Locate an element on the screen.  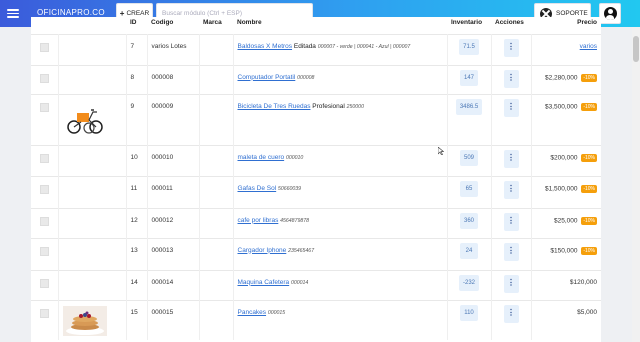
inventory-chip: 24 is located at coordinates (469, 250).